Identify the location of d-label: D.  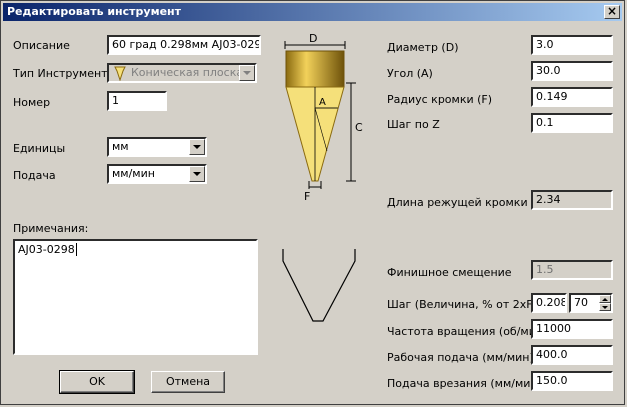
(313, 38).